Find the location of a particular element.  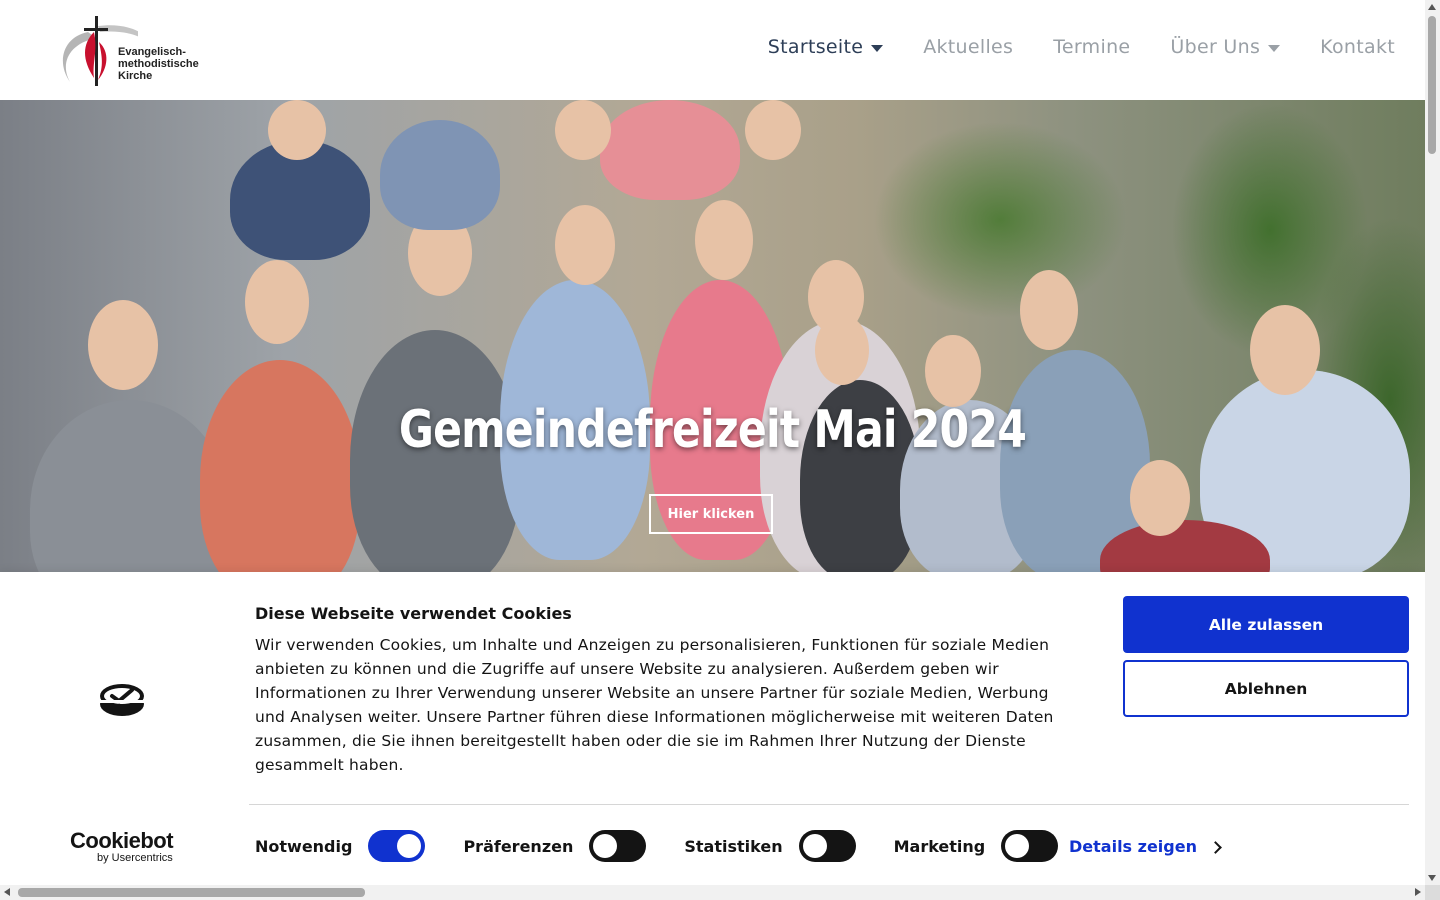

accept-all-button: Alle zulassen is located at coordinates (1266, 624).